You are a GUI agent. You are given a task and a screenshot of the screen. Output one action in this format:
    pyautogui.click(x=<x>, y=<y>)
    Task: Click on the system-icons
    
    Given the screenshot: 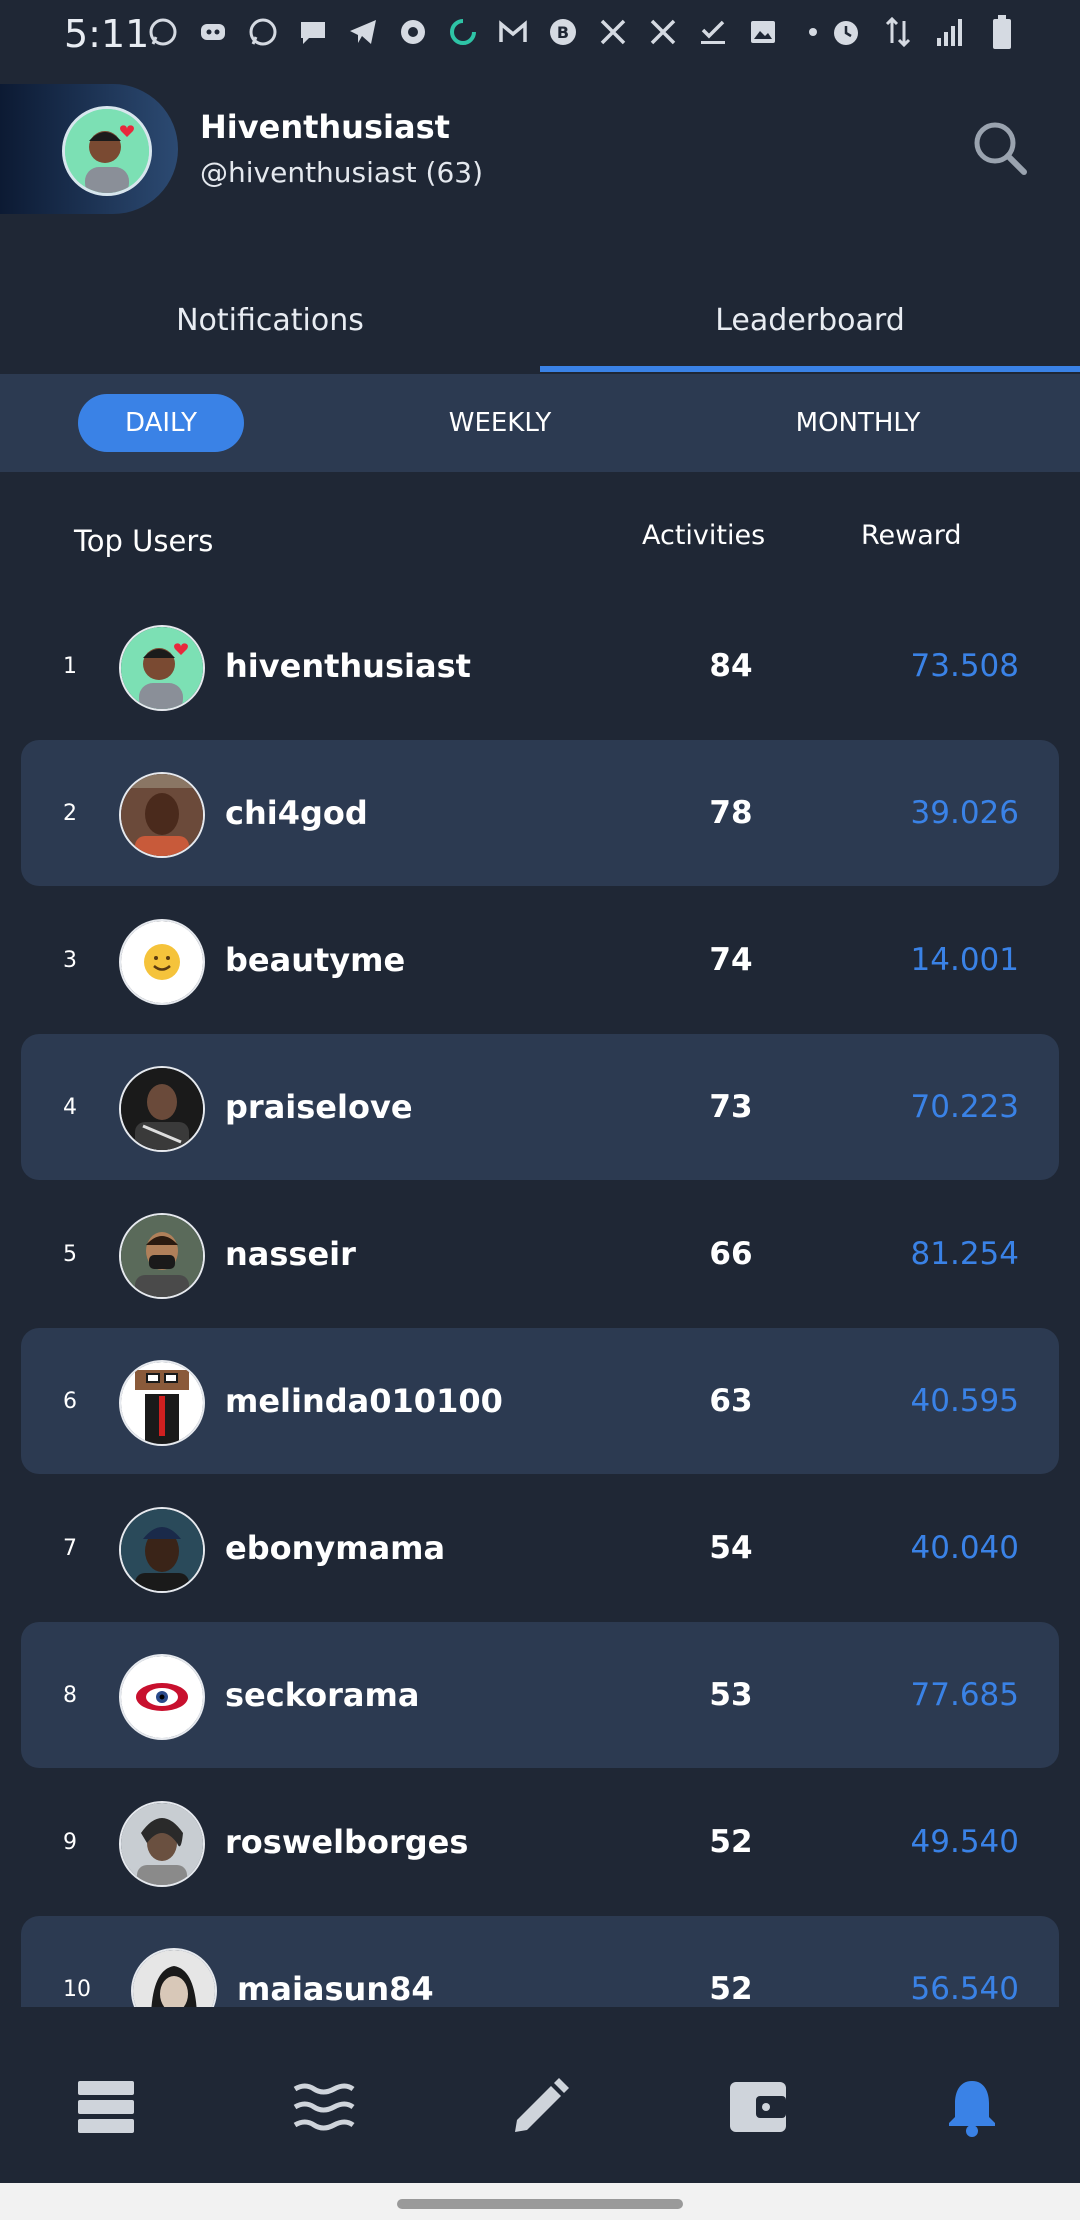 What is the action you would take?
    pyautogui.click(x=924, y=32)
    